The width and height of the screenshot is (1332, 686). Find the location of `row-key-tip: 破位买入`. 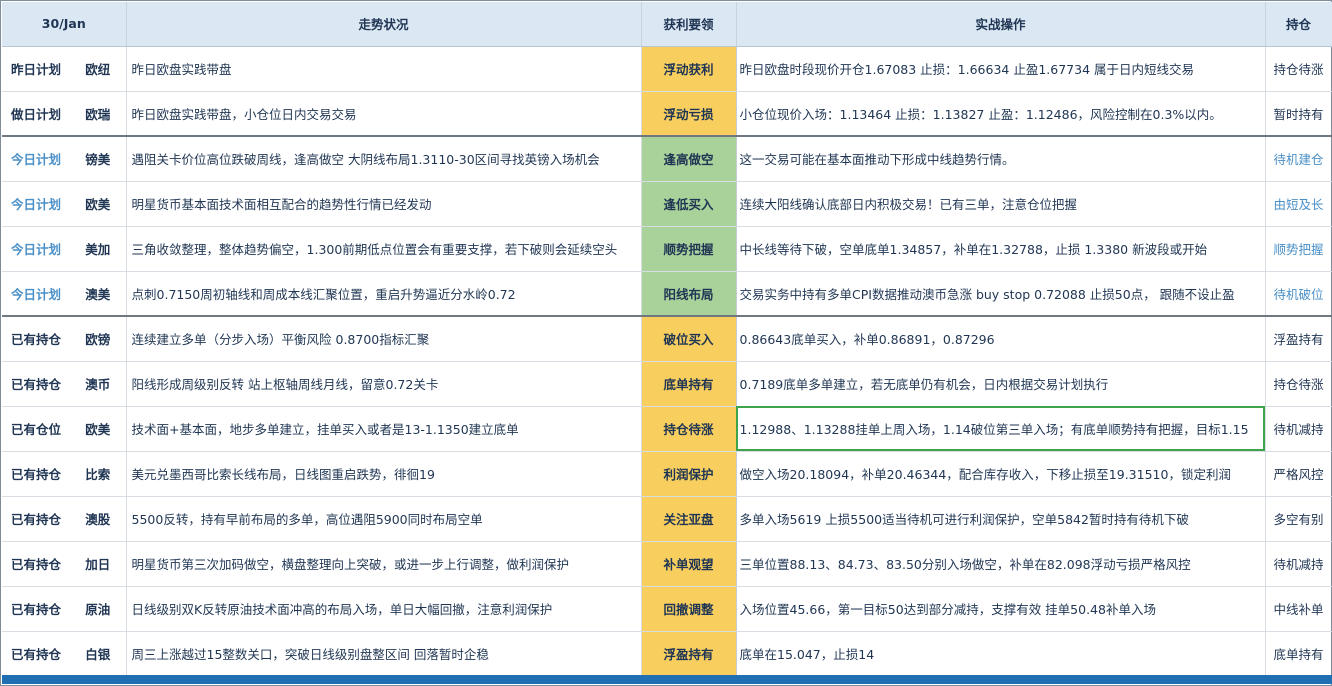

row-key-tip: 破位买入 is located at coordinates (689, 339).